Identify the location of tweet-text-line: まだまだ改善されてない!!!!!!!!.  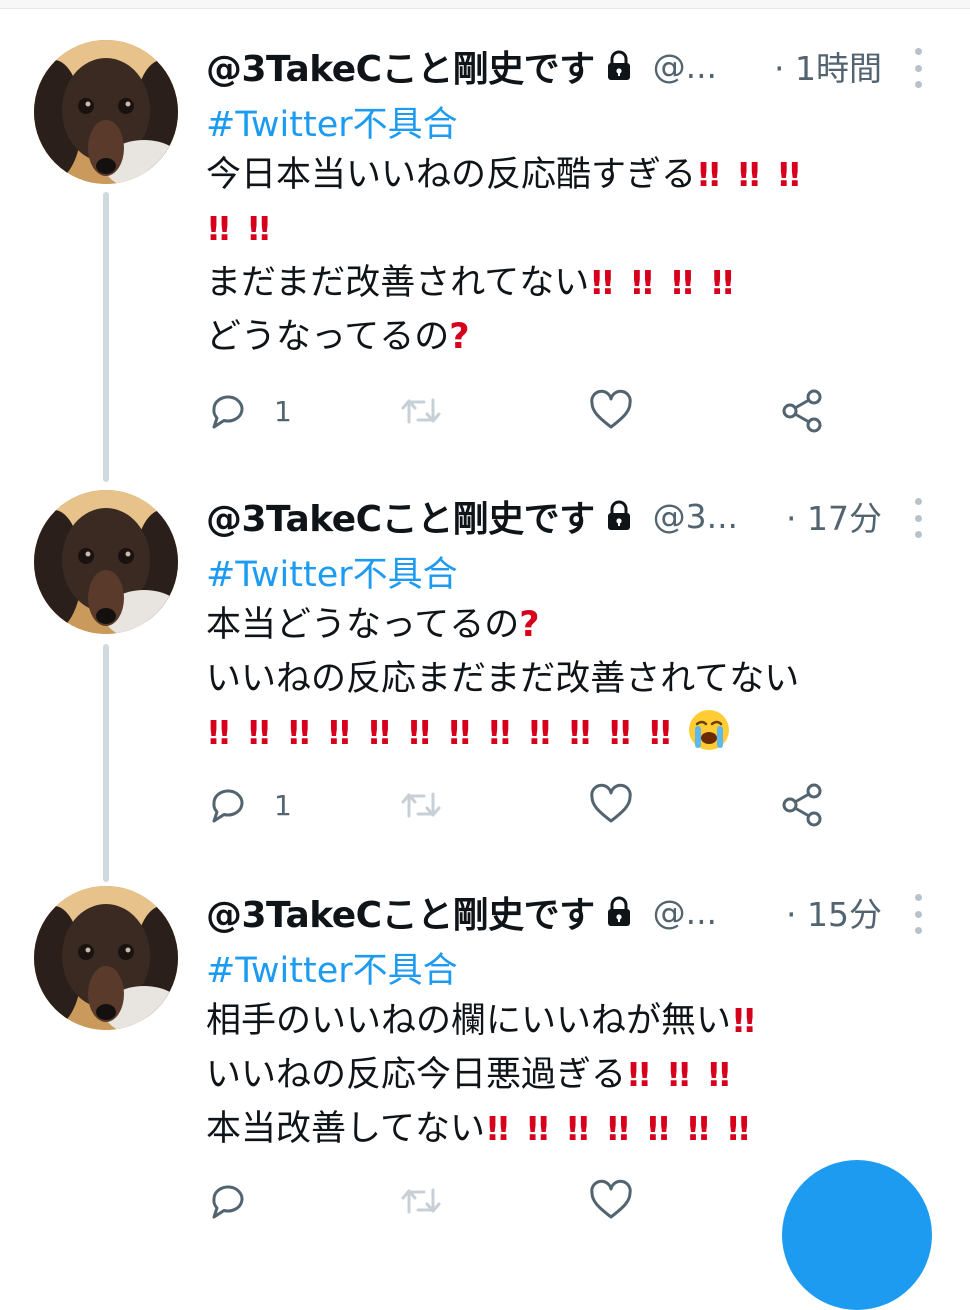
(566, 283).